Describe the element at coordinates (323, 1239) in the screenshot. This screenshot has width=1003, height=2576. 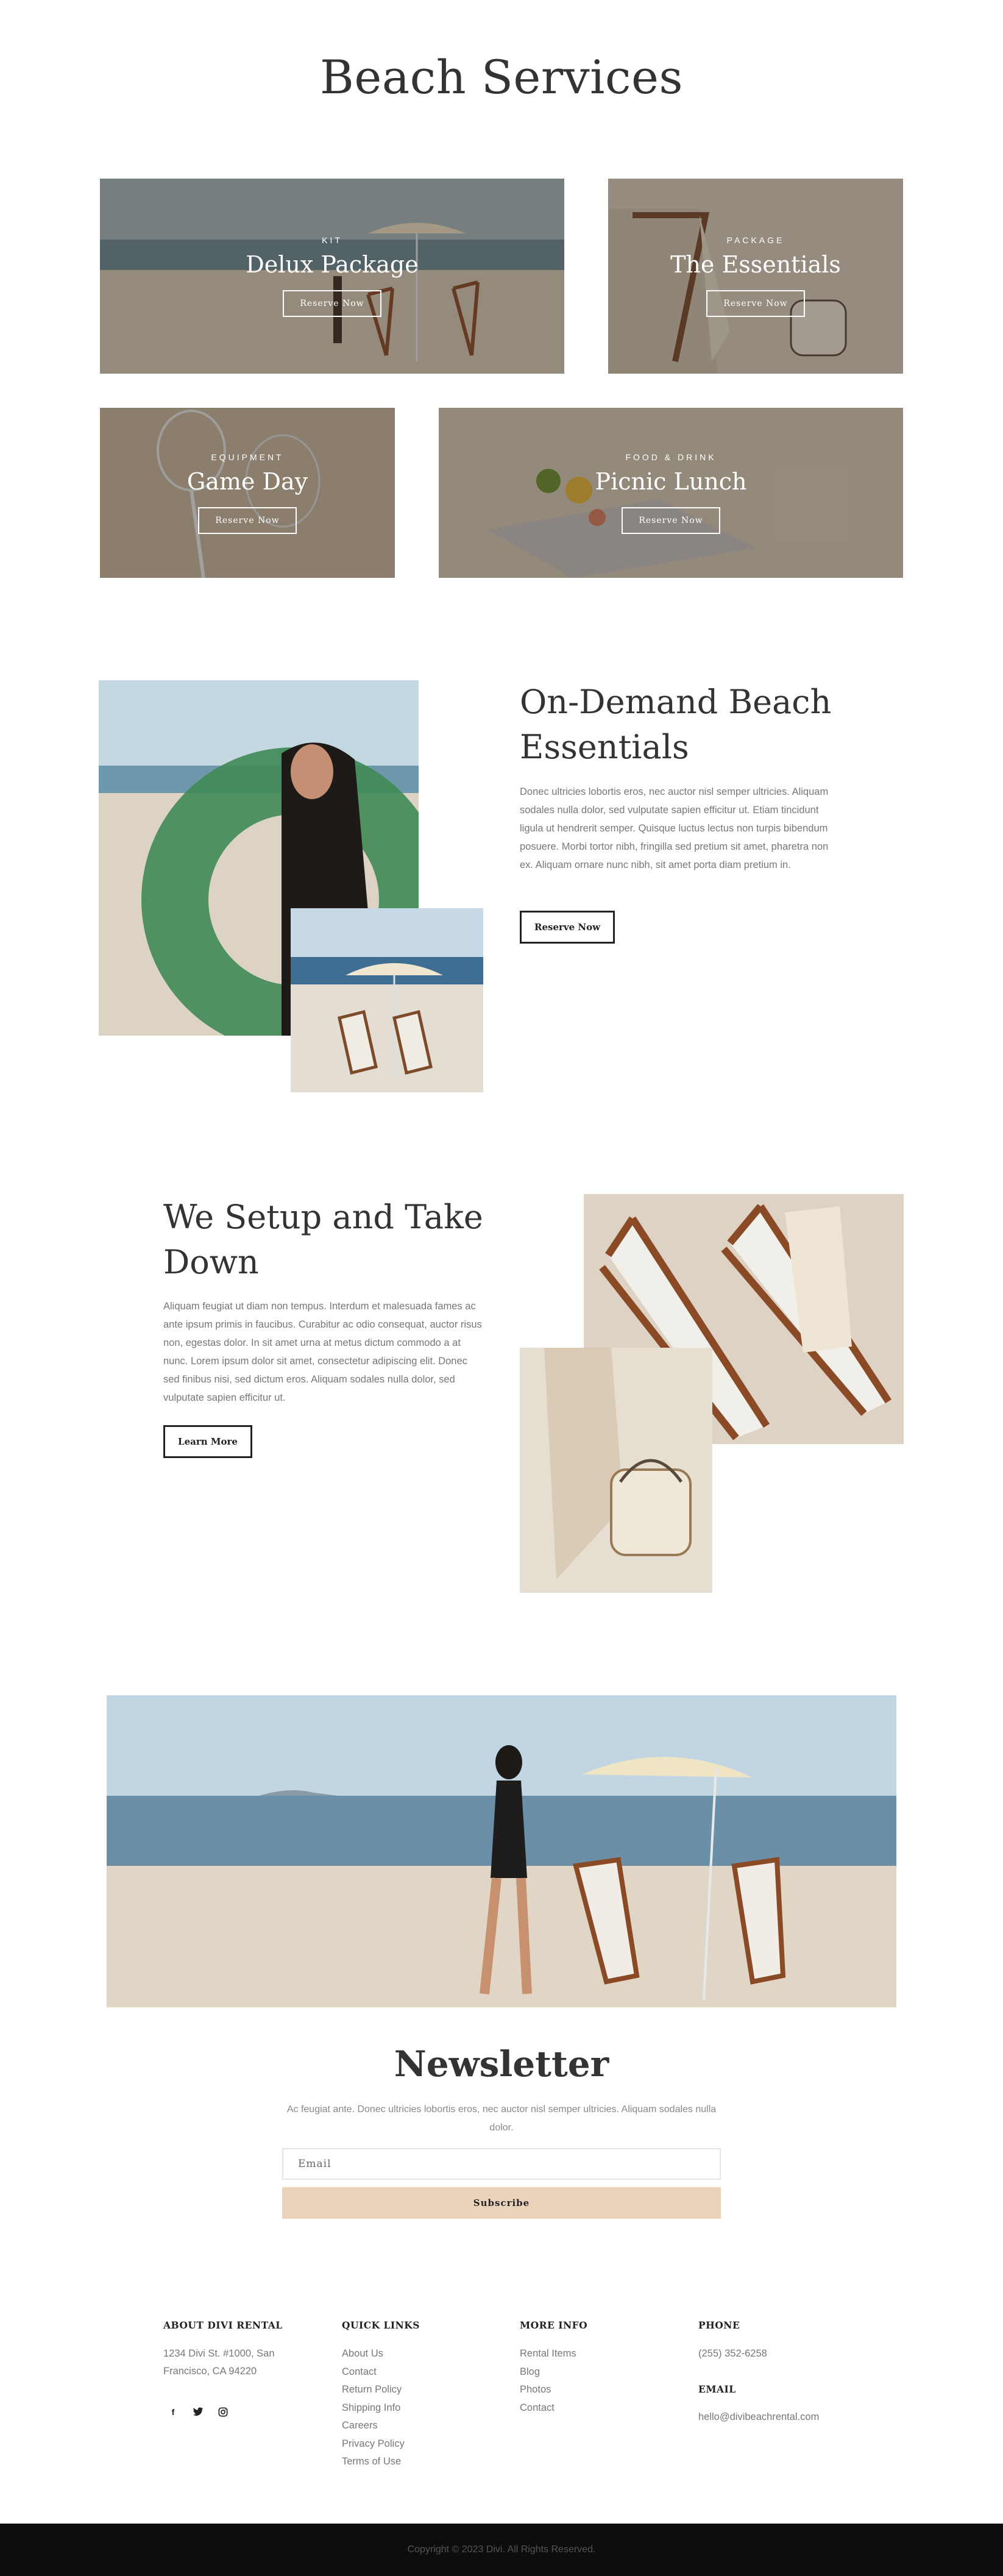
I see `setup-heading: We Setup and Take Down` at that location.